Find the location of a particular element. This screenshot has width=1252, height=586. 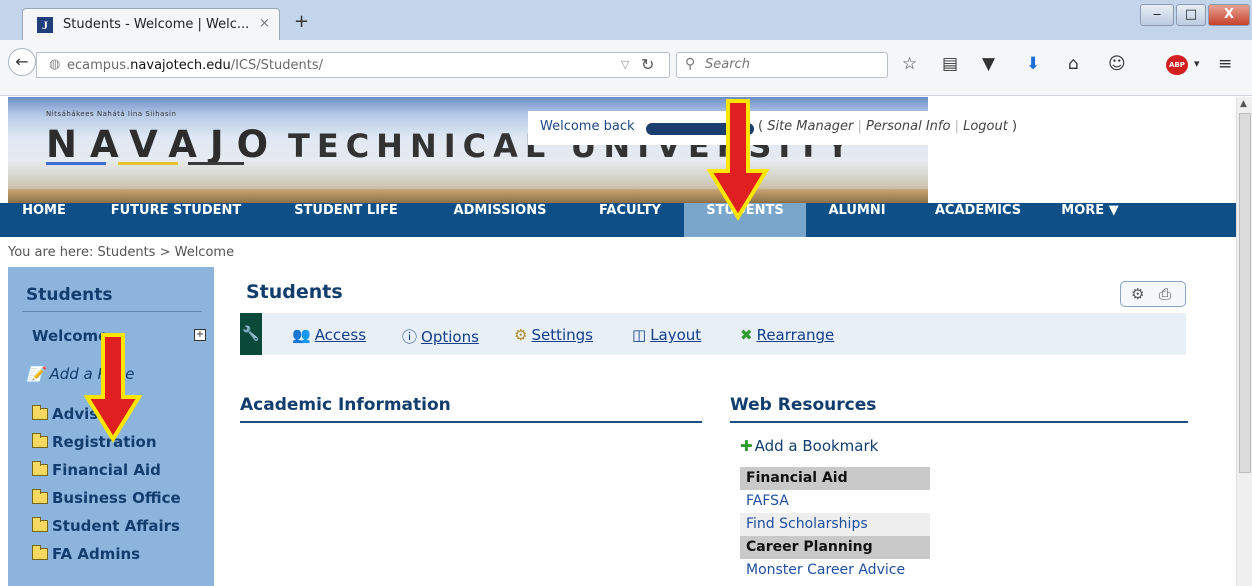

menu-icon: ≡ is located at coordinates (1225, 64).